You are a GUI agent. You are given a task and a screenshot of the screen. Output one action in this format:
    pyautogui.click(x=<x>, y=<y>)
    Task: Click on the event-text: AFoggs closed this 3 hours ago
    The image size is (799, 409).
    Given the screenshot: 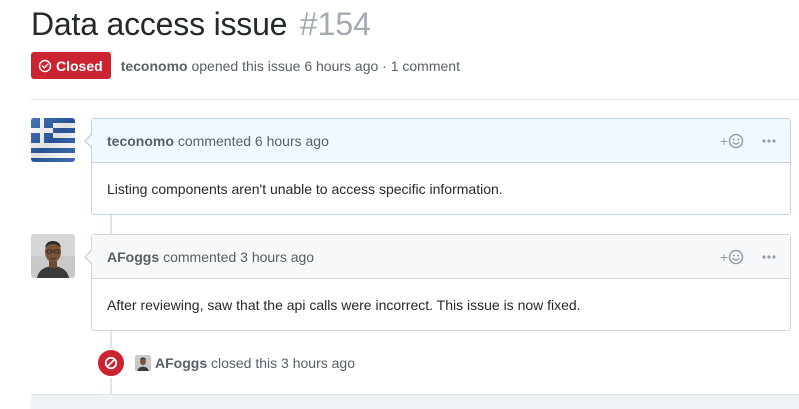 What is the action you would take?
    pyautogui.click(x=255, y=363)
    